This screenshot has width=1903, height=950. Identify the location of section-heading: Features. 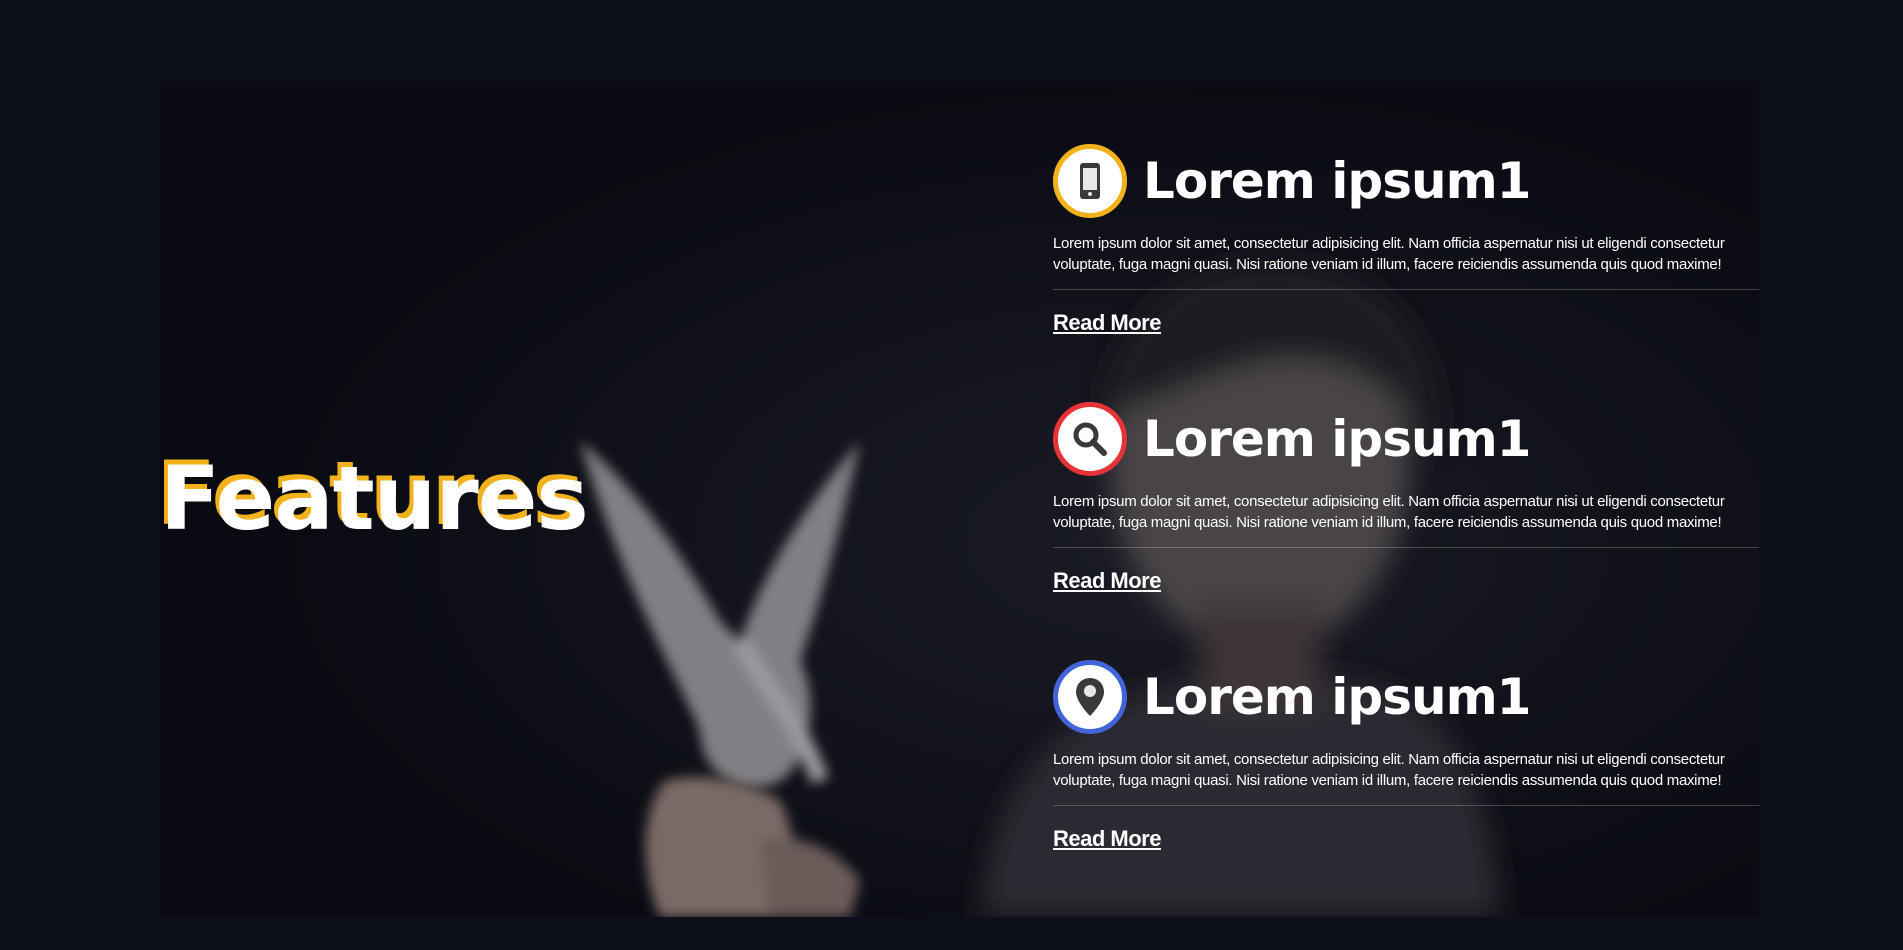
(374, 498).